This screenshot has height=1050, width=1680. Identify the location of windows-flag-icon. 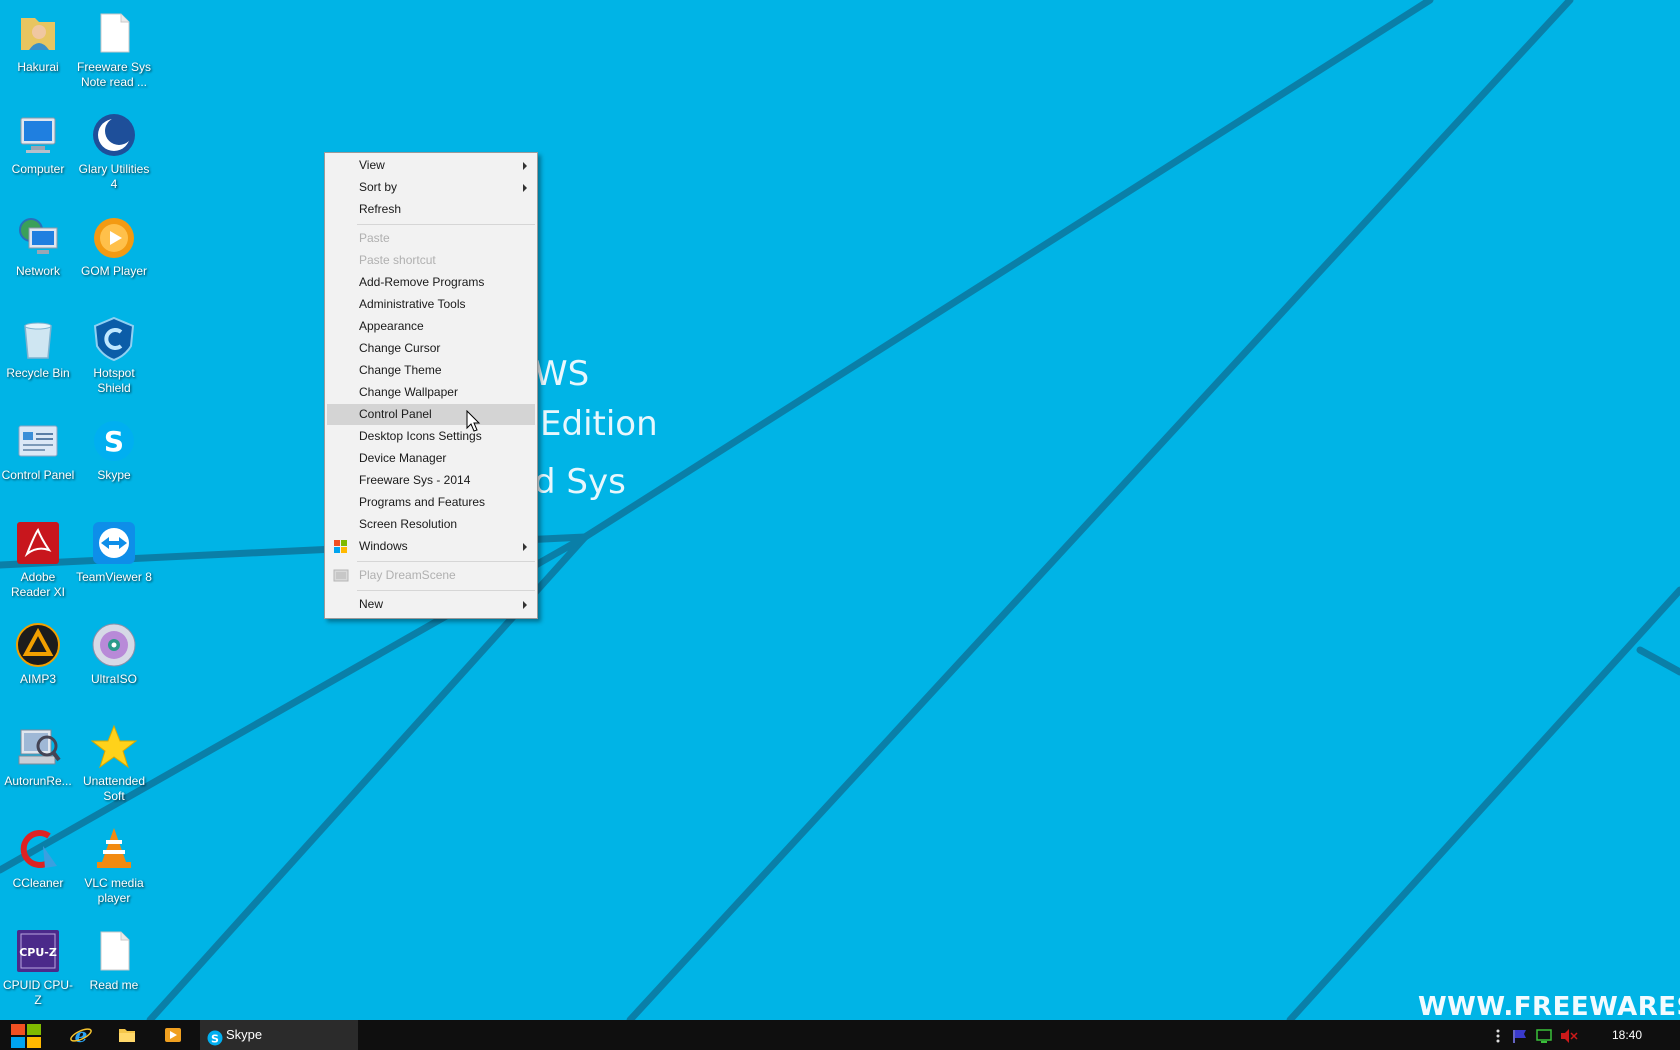
(341, 546).